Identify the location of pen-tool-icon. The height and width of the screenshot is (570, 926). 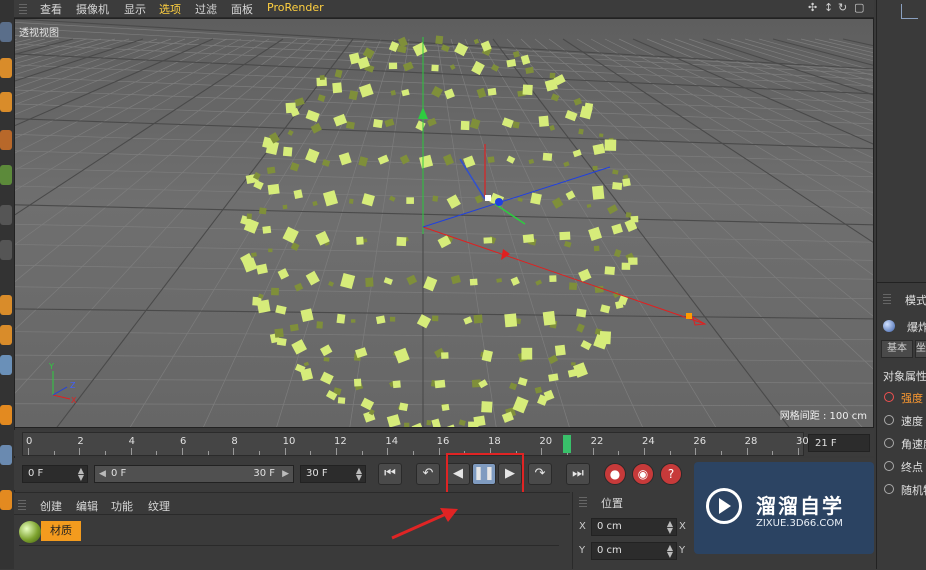
(6, 102).